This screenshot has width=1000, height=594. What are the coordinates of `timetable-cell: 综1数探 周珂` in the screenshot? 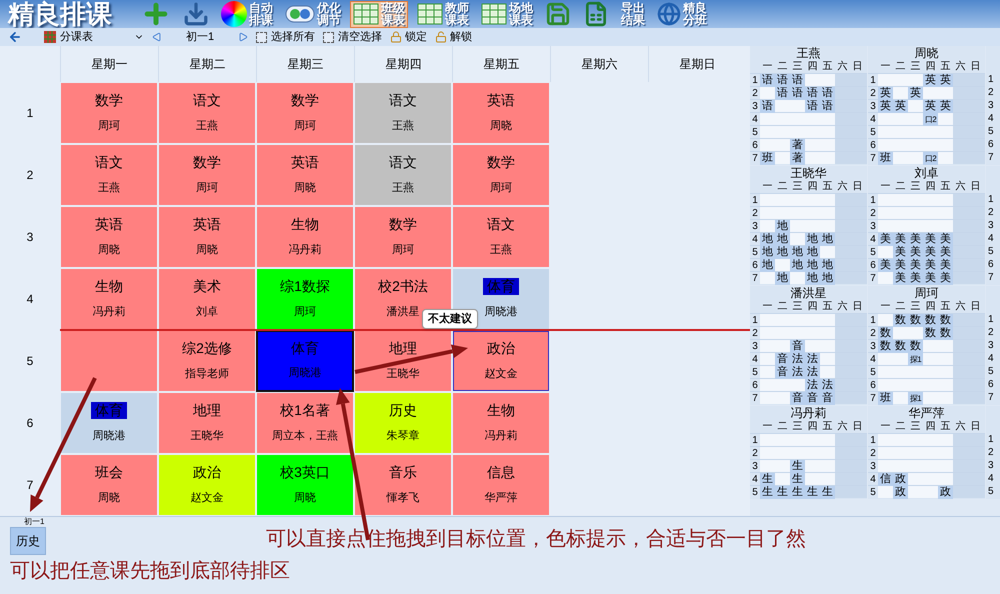 It's located at (305, 299).